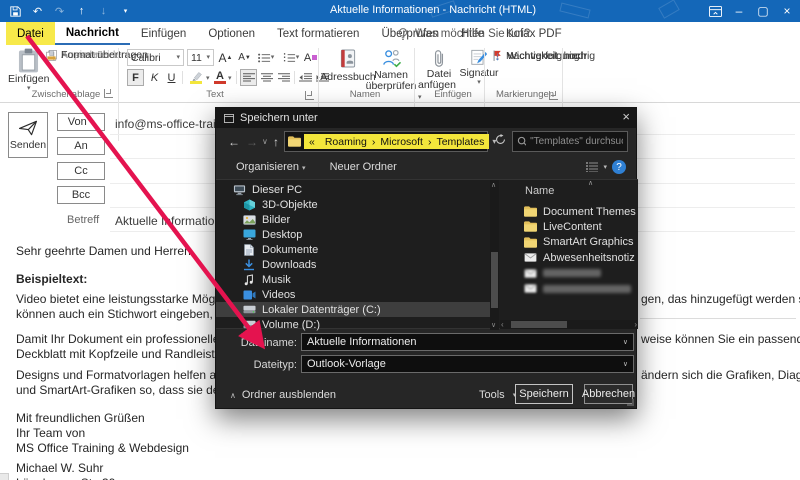  I want to click on cancel-dialog-button: Abbrechen, so click(608, 394).